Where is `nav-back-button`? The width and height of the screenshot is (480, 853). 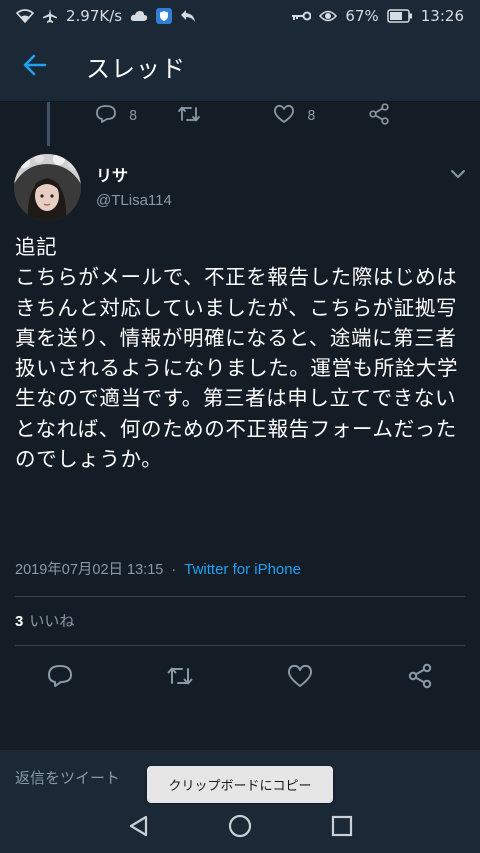 nav-back-button is located at coordinates (139, 828).